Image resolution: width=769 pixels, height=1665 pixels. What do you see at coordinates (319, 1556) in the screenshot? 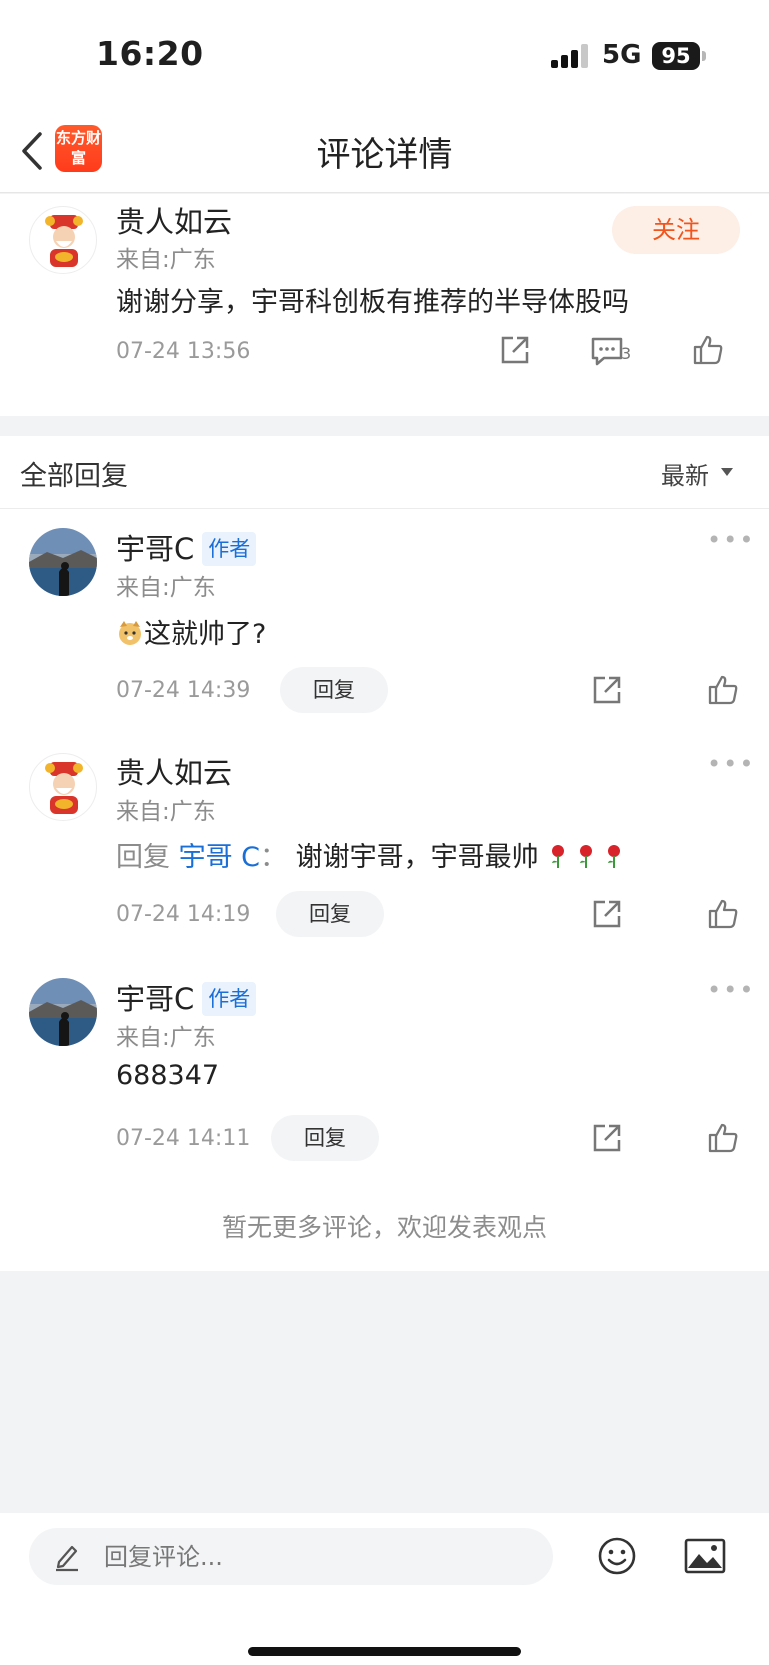
I see `reply-input` at bounding box center [319, 1556].